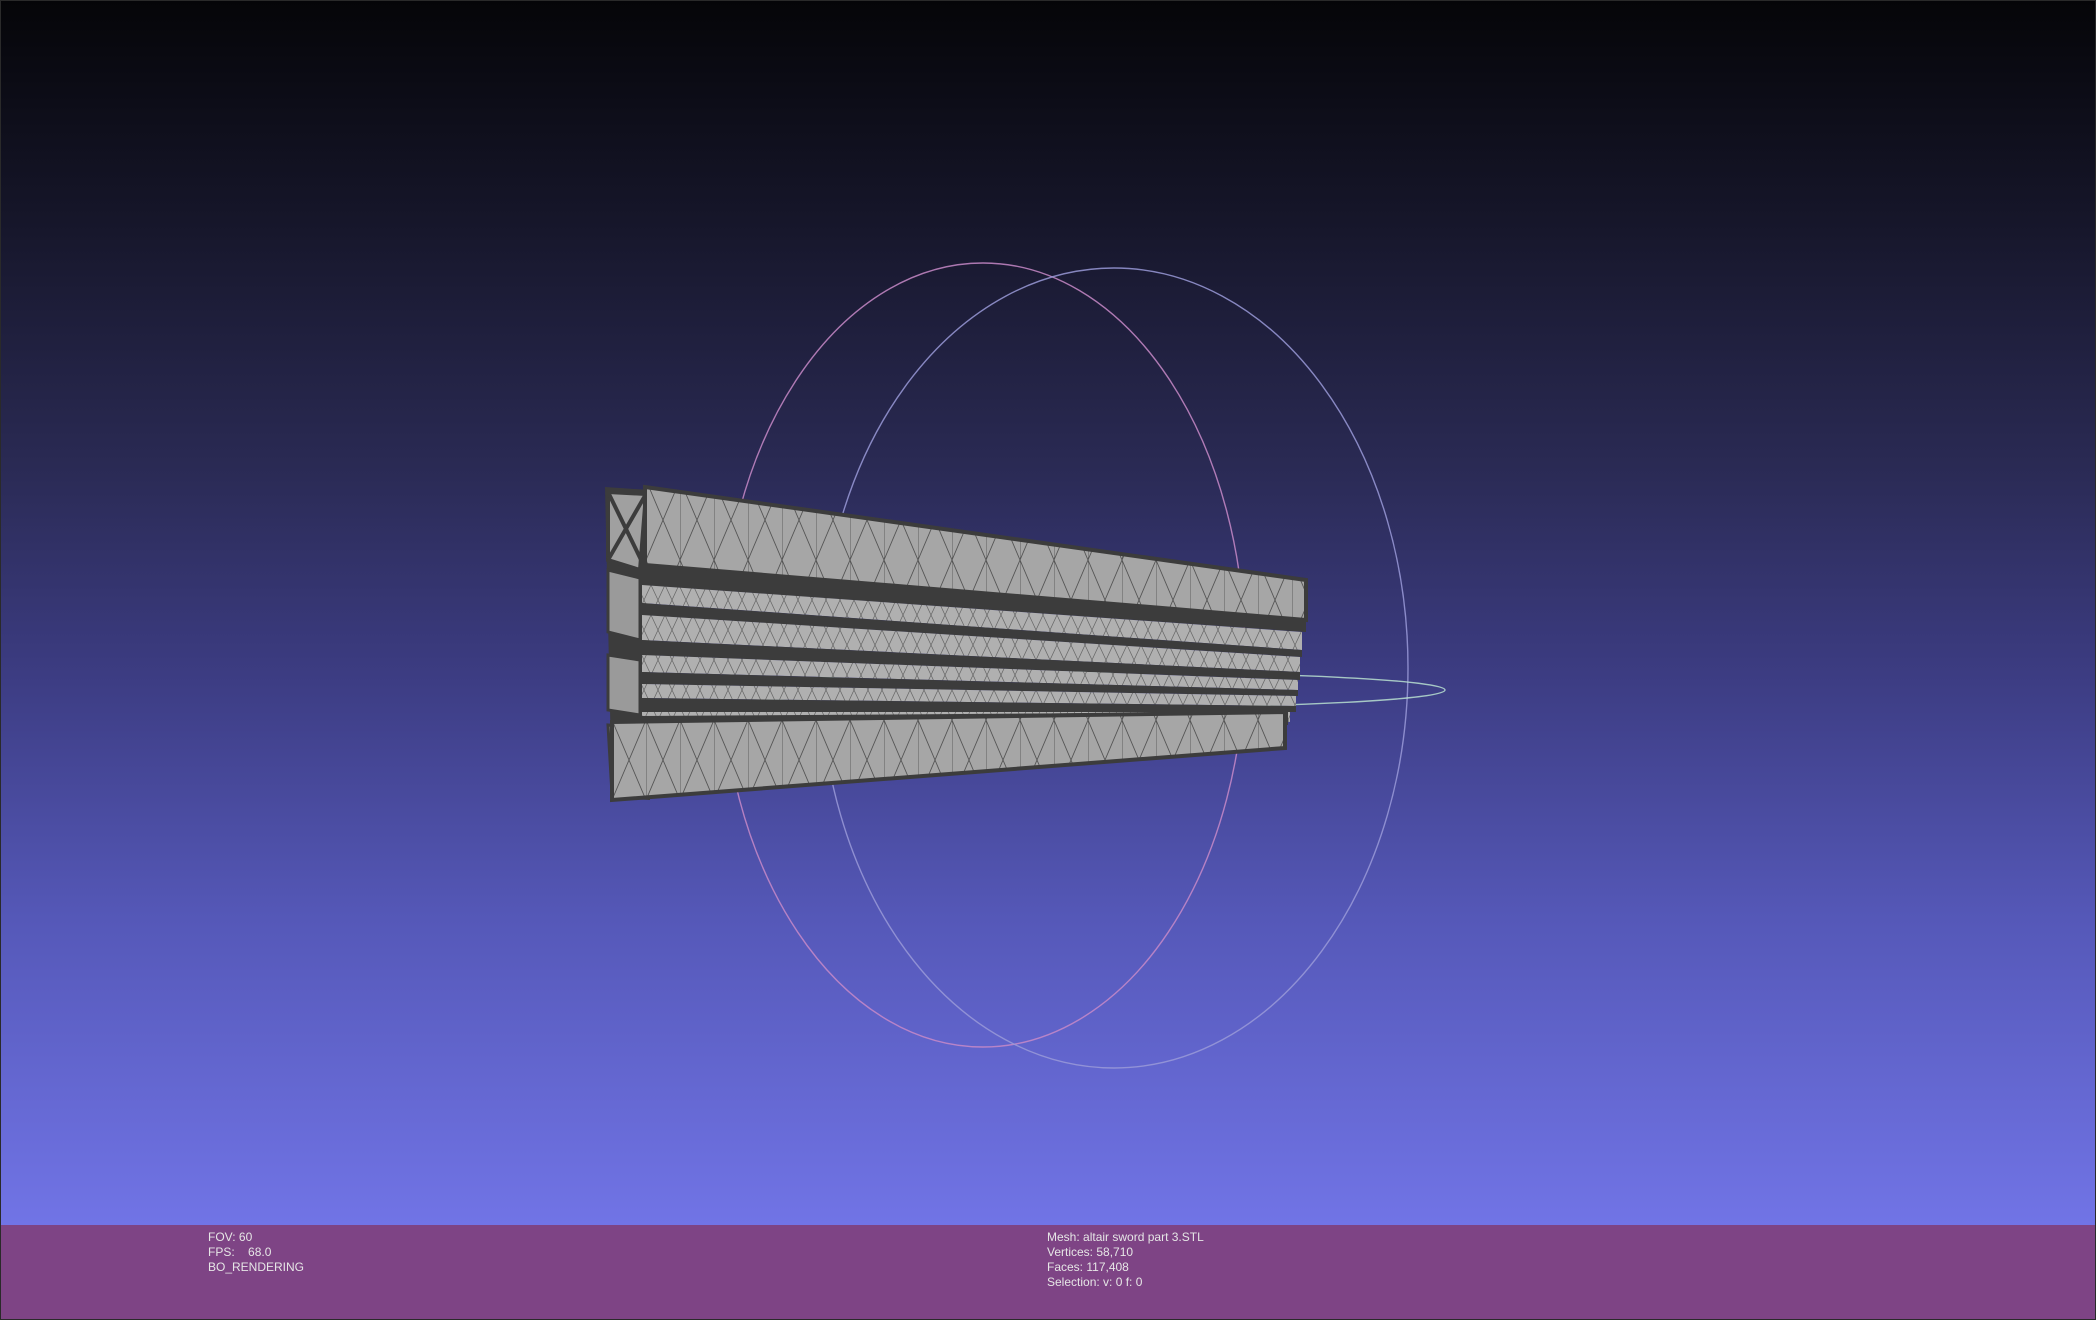 The height and width of the screenshot is (1320, 2096). I want to click on fov-label: FOV:, so click(222, 1237).